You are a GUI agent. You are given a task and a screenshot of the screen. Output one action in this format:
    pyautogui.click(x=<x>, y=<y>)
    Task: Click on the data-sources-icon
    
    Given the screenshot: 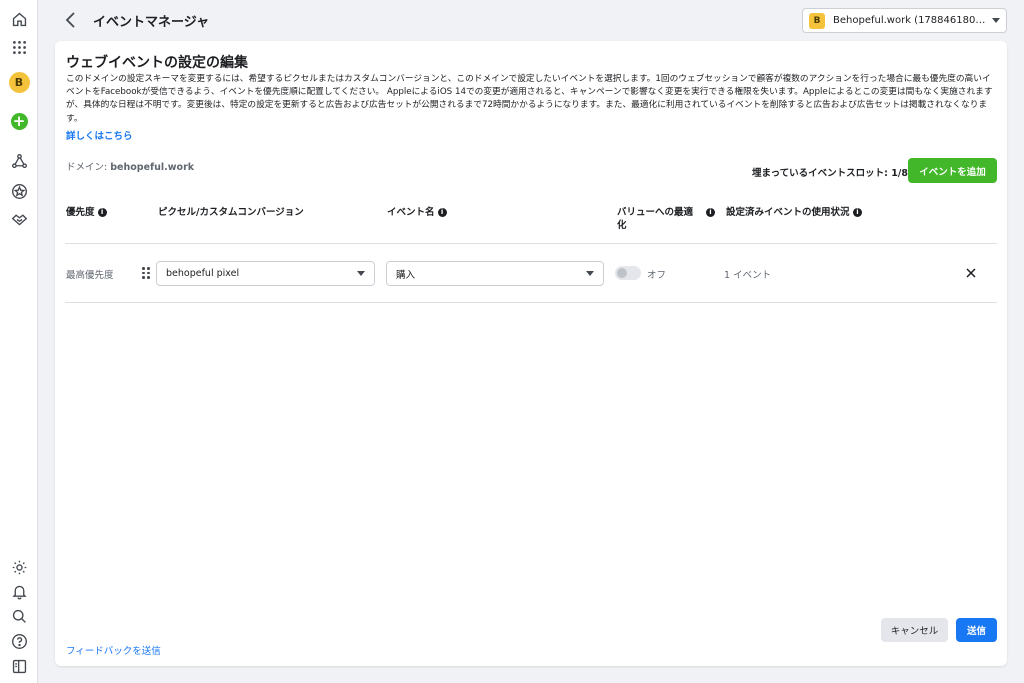 What is the action you would take?
    pyautogui.click(x=19, y=161)
    